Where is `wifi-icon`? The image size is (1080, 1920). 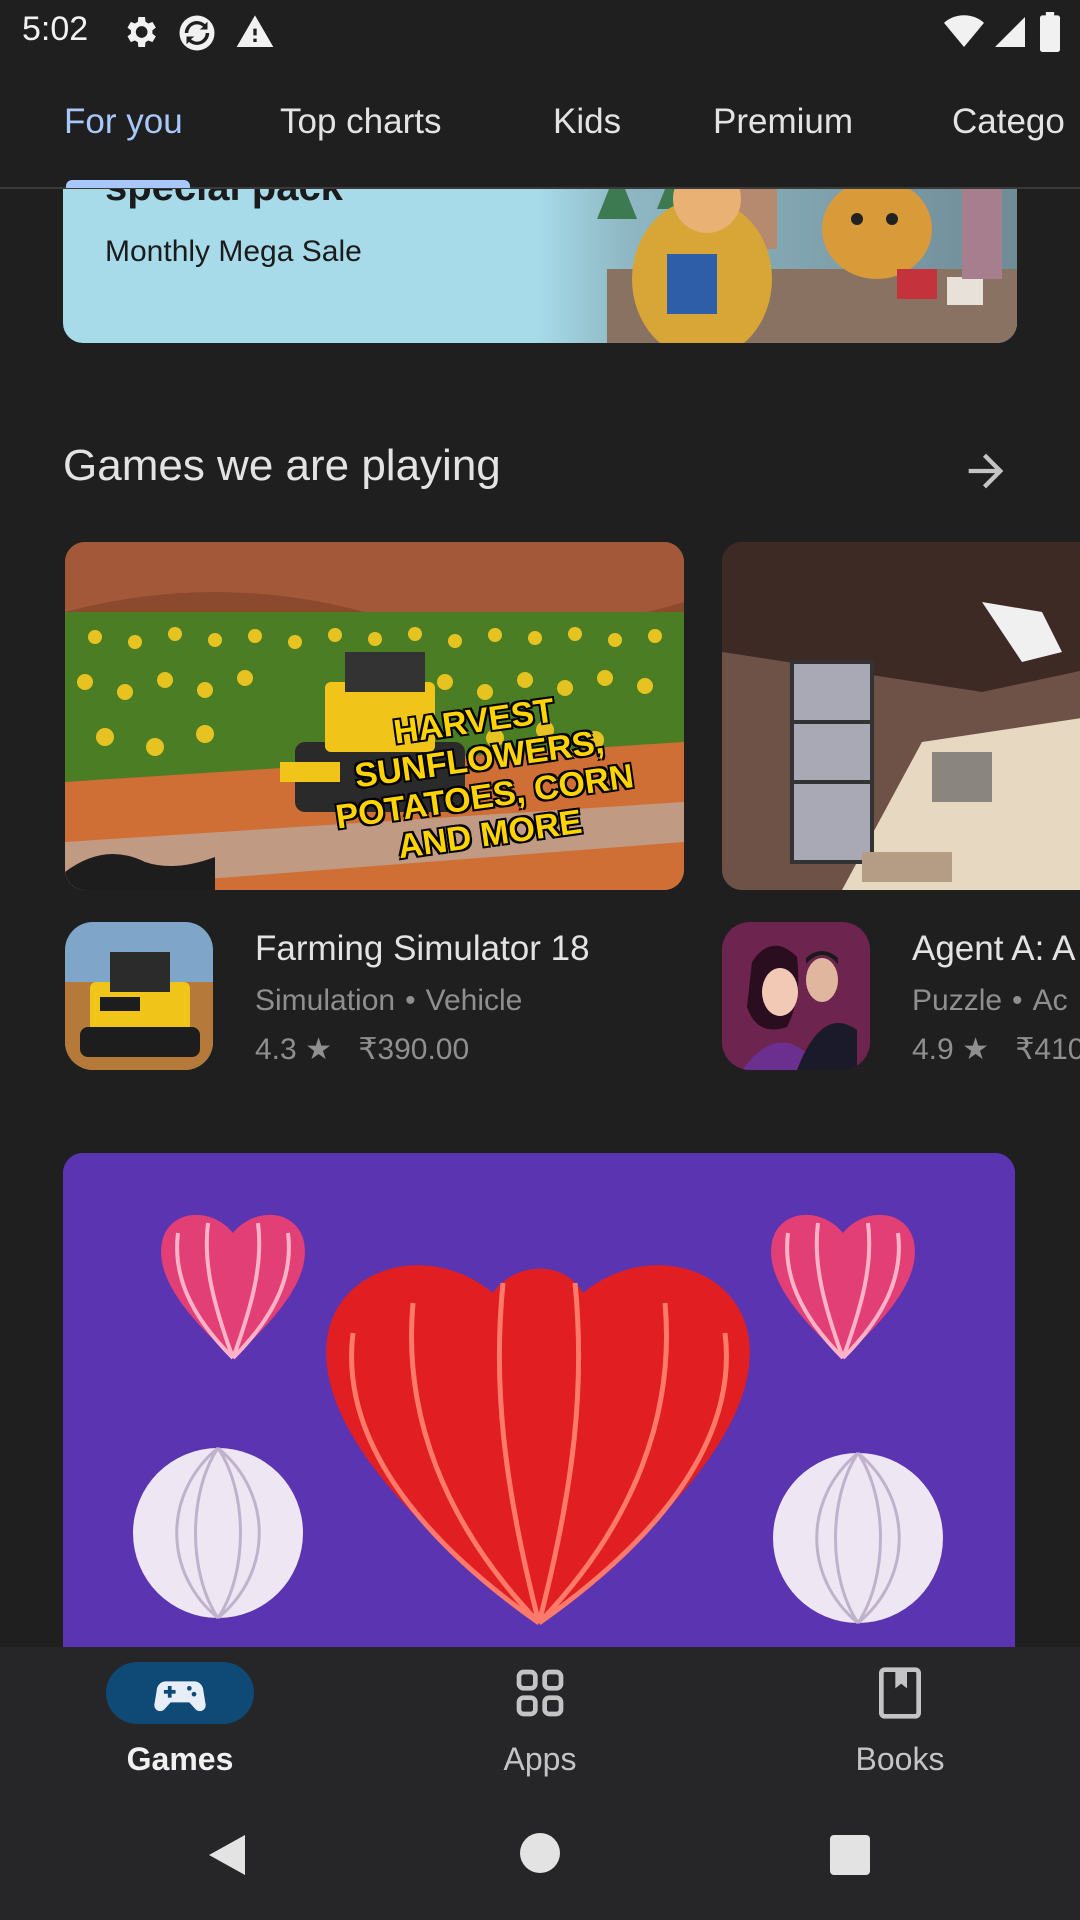
wifi-icon is located at coordinates (964, 31).